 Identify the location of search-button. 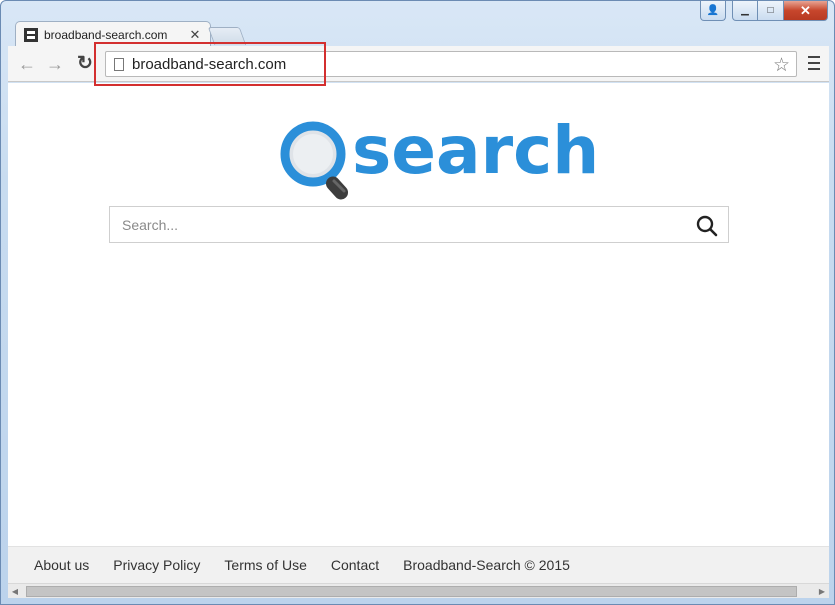
(707, 226).